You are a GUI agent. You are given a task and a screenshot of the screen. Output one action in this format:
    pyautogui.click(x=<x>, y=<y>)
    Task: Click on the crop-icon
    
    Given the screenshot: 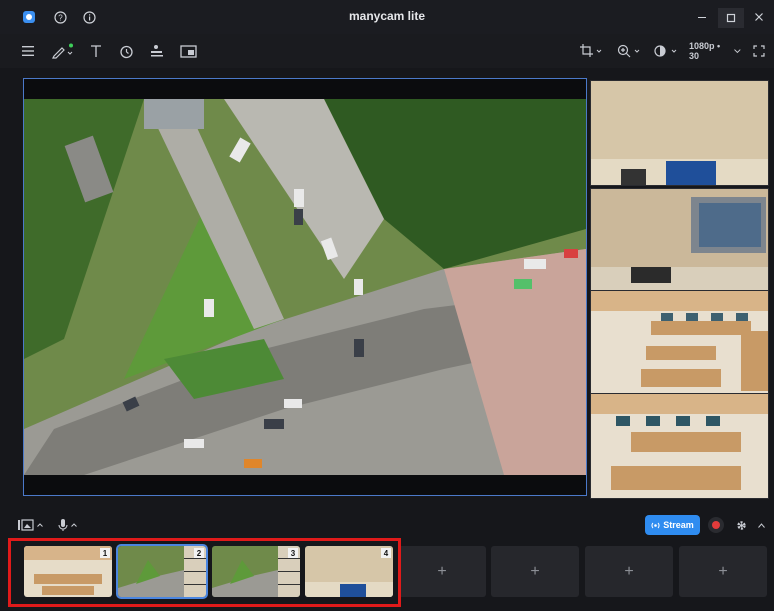 What is the action you would take?
    pyautogui.click(x=591, y=50)
    